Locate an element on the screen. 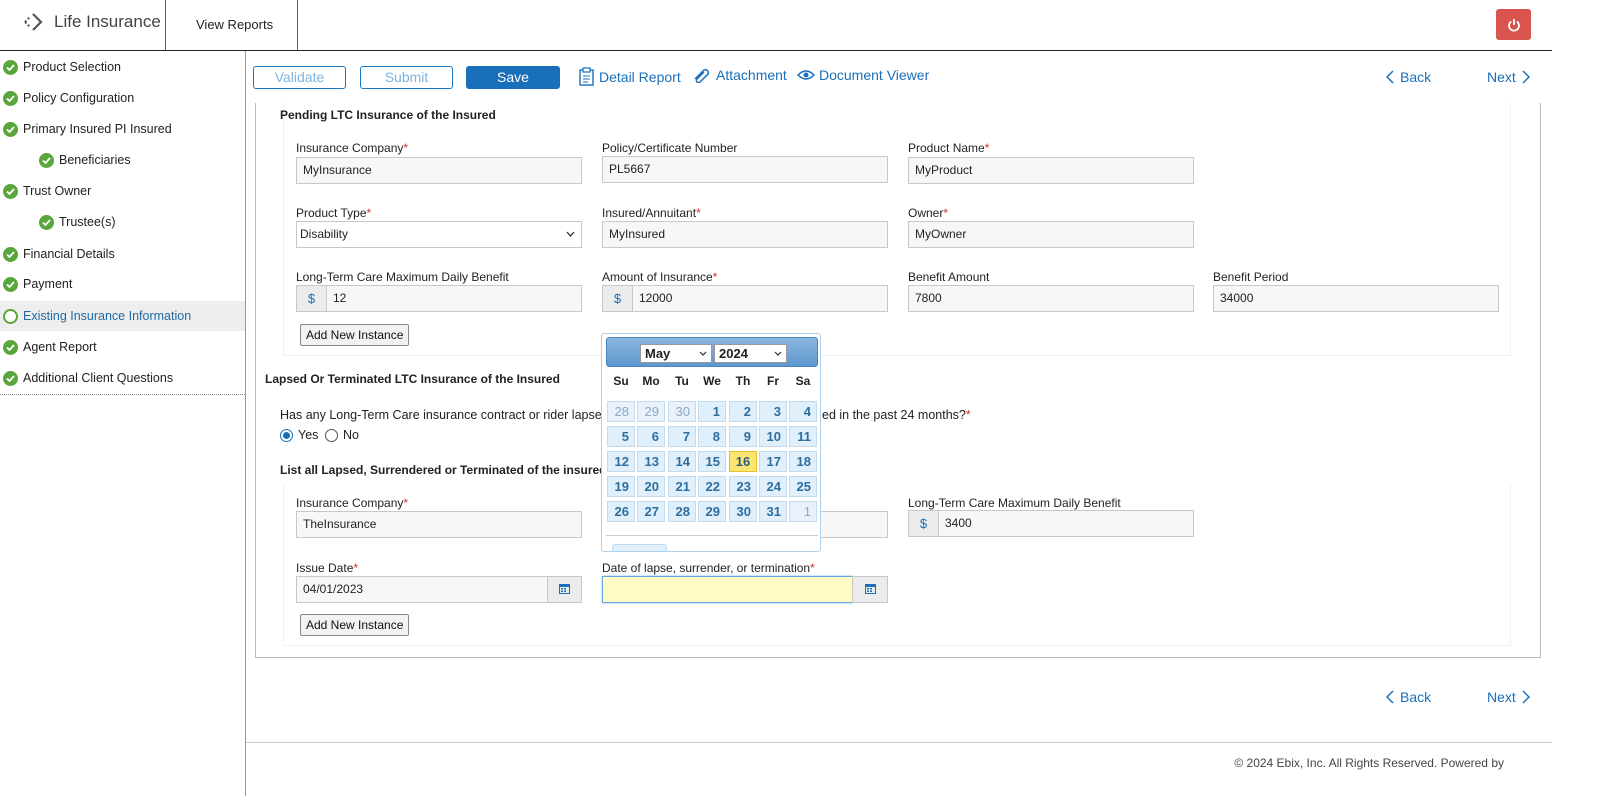 The image size is (1600, 796). attachment-label: Attachment is located at coordinates (751, 75).